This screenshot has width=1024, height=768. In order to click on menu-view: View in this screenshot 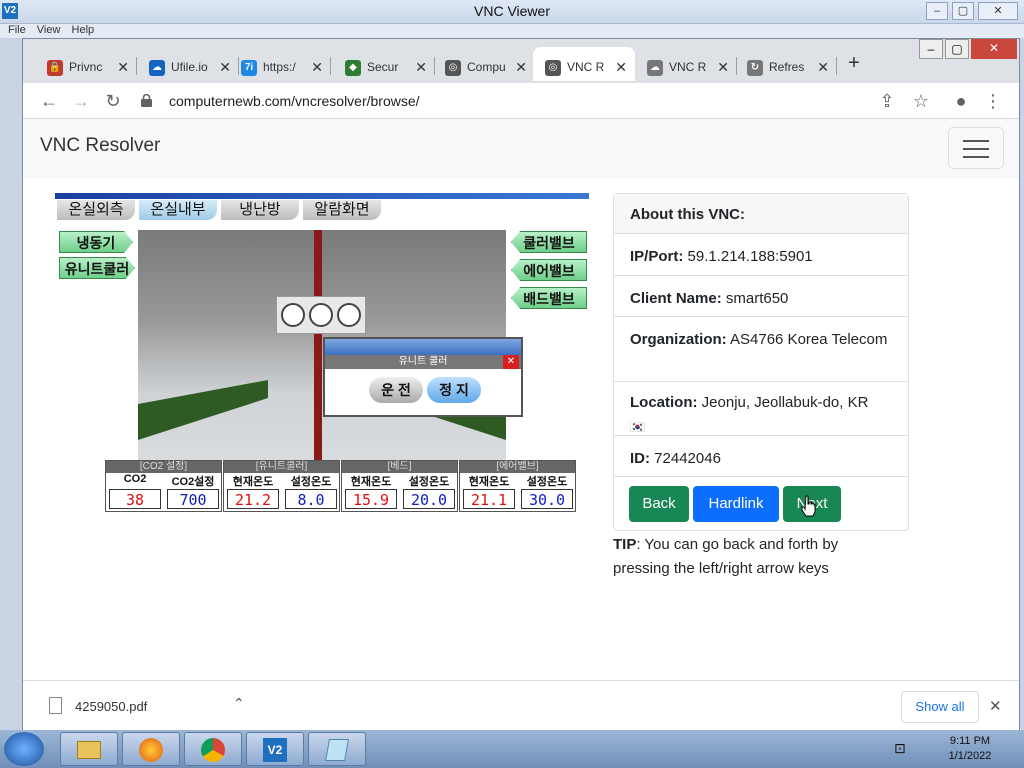, I will do `click(49, 30)`.